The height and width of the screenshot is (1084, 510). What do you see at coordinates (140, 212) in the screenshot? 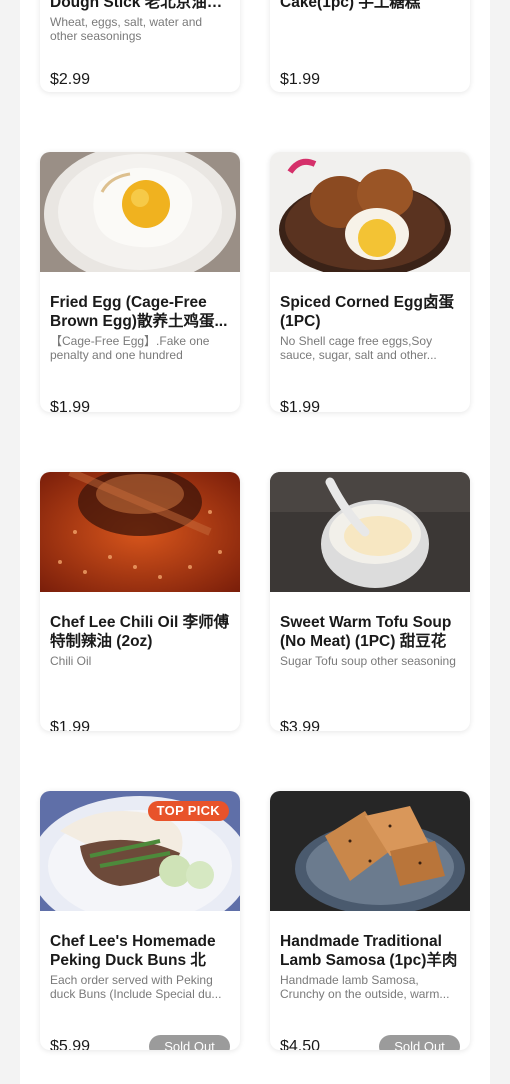
I see `fried-egg-image` at bounding box center [140, 212].